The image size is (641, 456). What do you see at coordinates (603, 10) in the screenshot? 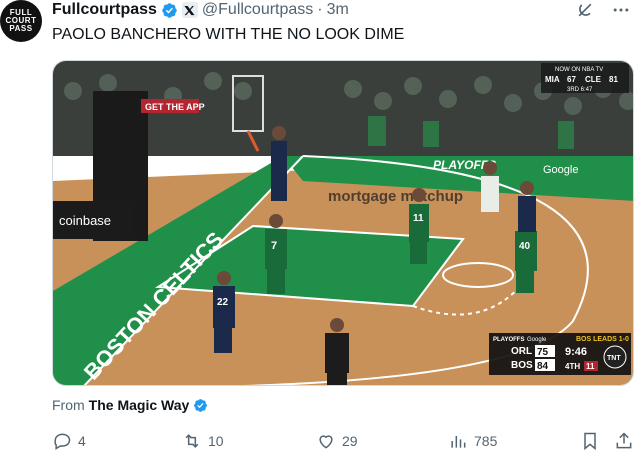
I see `top-actions` at bounding box center [603, 10].